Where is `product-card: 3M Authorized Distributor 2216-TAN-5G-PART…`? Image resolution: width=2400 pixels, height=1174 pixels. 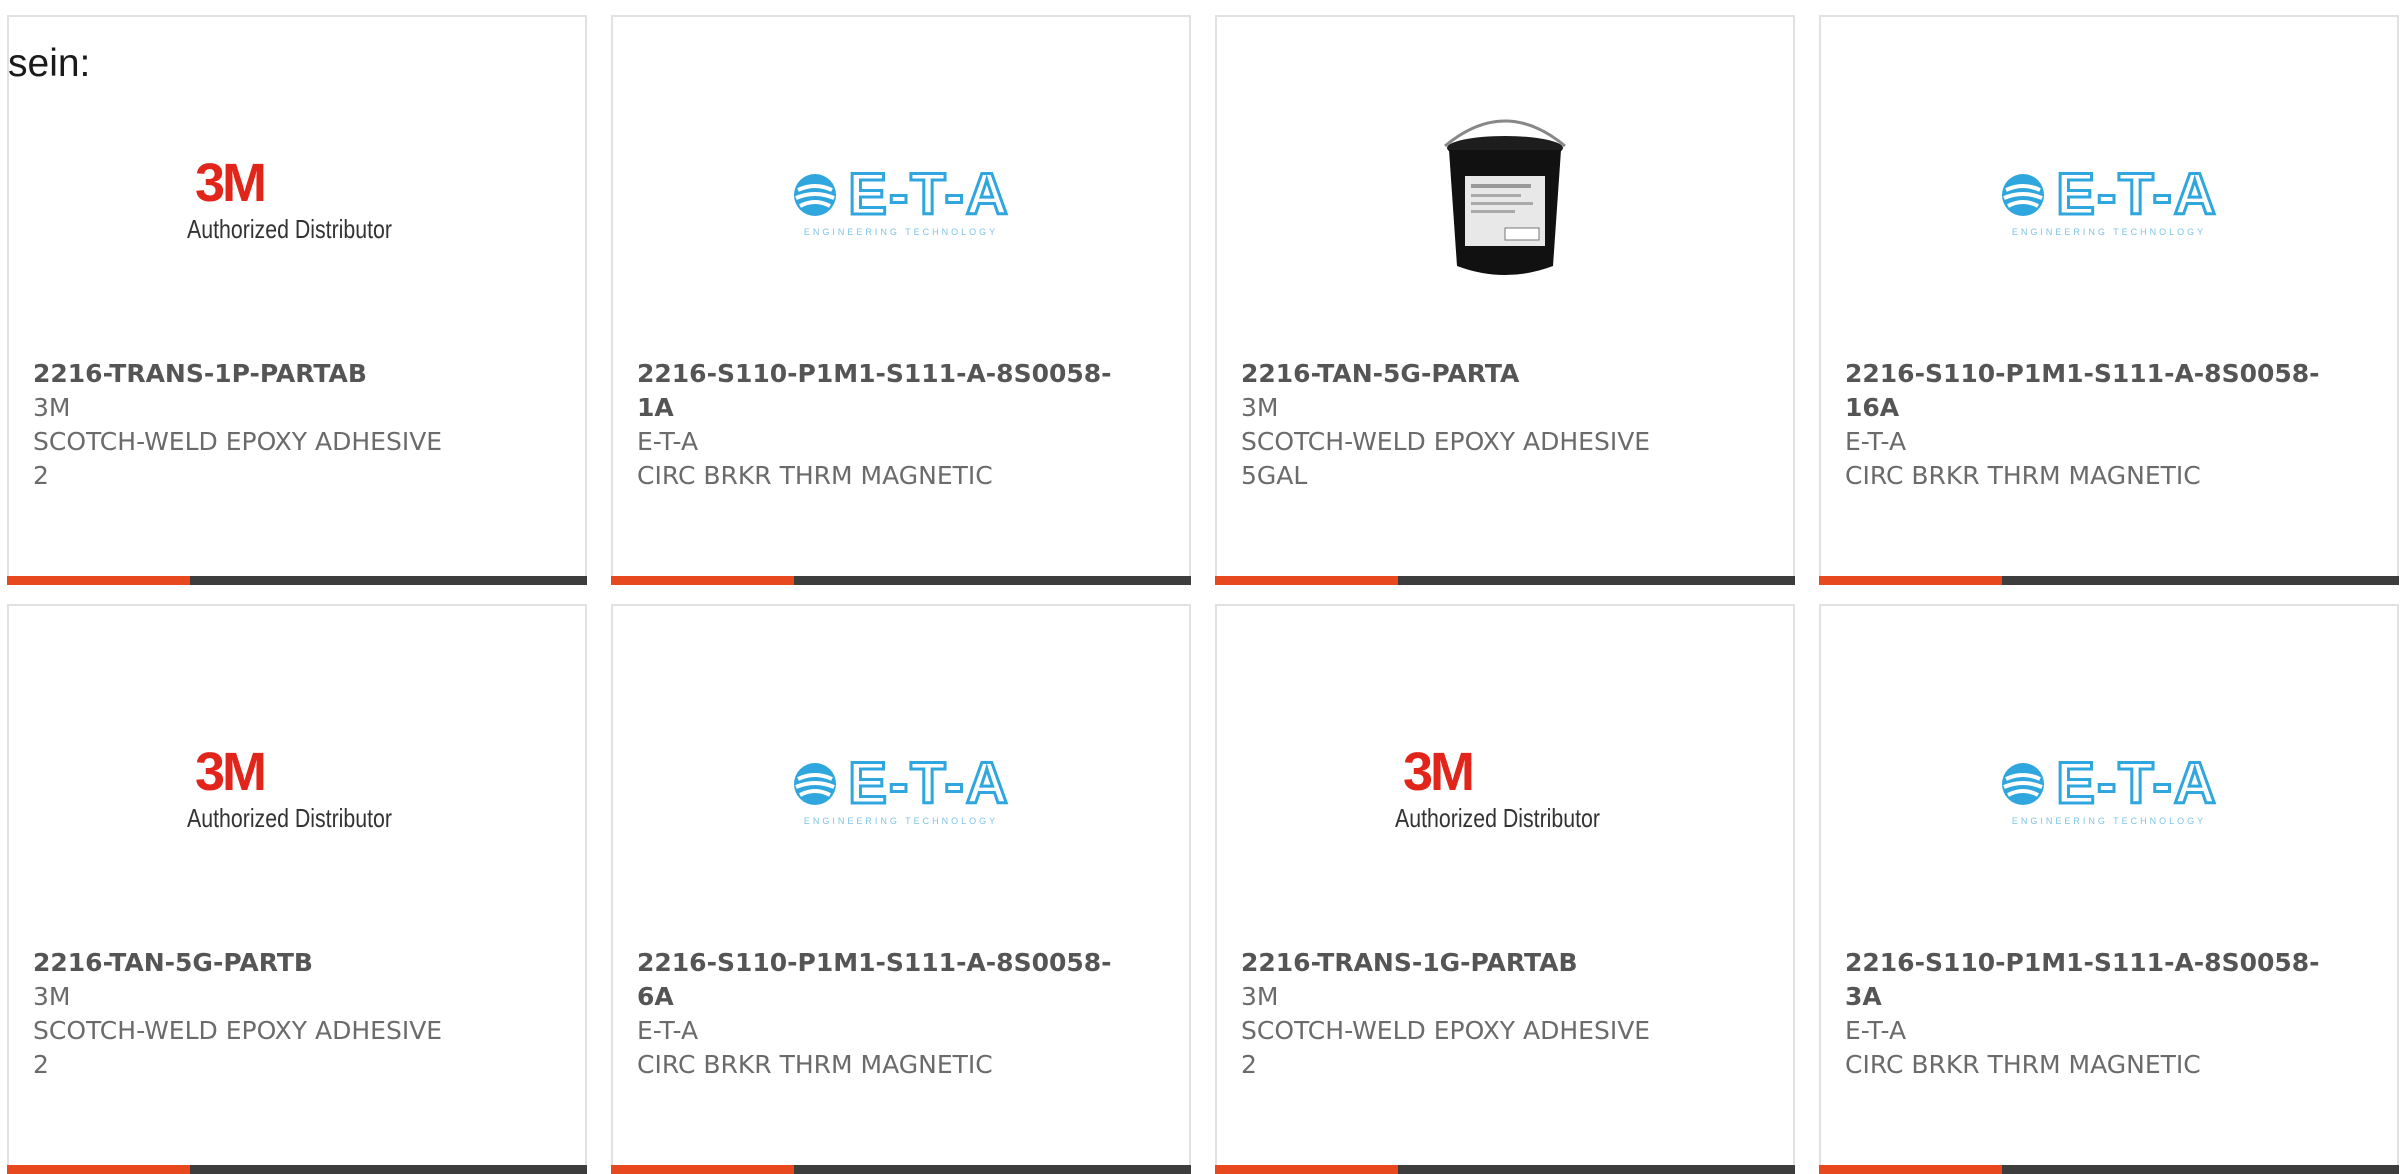 product-card: 3M Authorized Distributor 2216-TAN-5G-PART… is located at coordinates (297, 889).